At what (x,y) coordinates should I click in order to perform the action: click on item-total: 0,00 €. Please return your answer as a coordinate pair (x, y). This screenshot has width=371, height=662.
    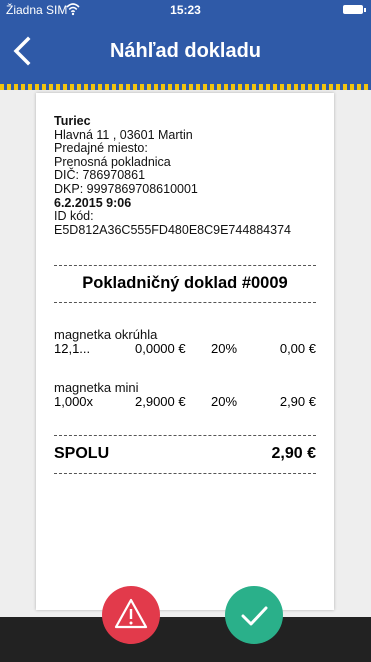
    Looking at the image, I should click on (297, 348).